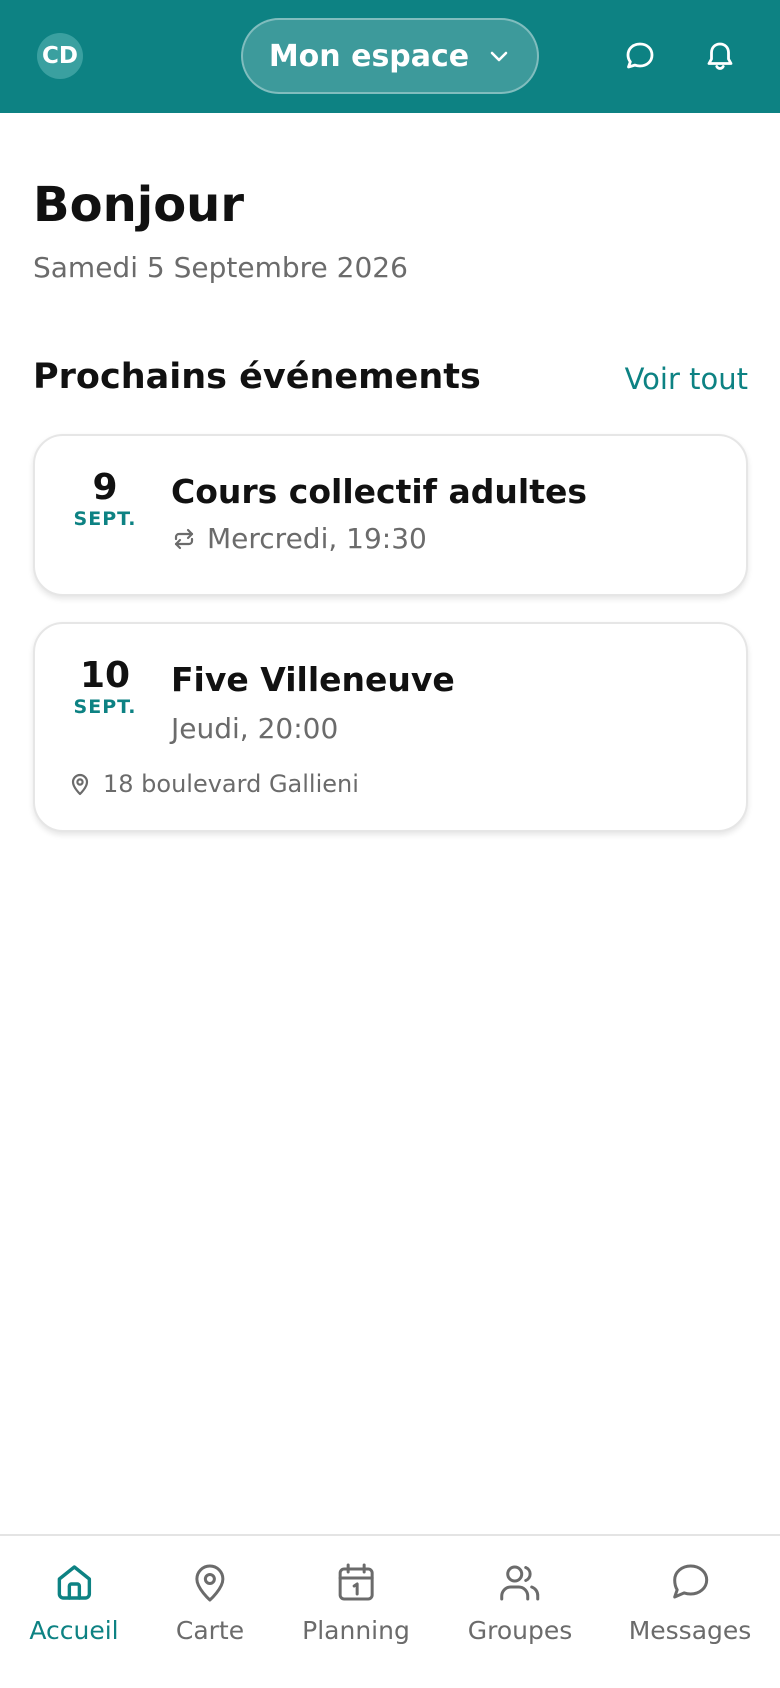 Image resolution: width=780 pixels, height=1688 pixels. Describe the element at coordinates (356, 1602) in the screenshot. I see `nav-item-planning: Planning` at that location.